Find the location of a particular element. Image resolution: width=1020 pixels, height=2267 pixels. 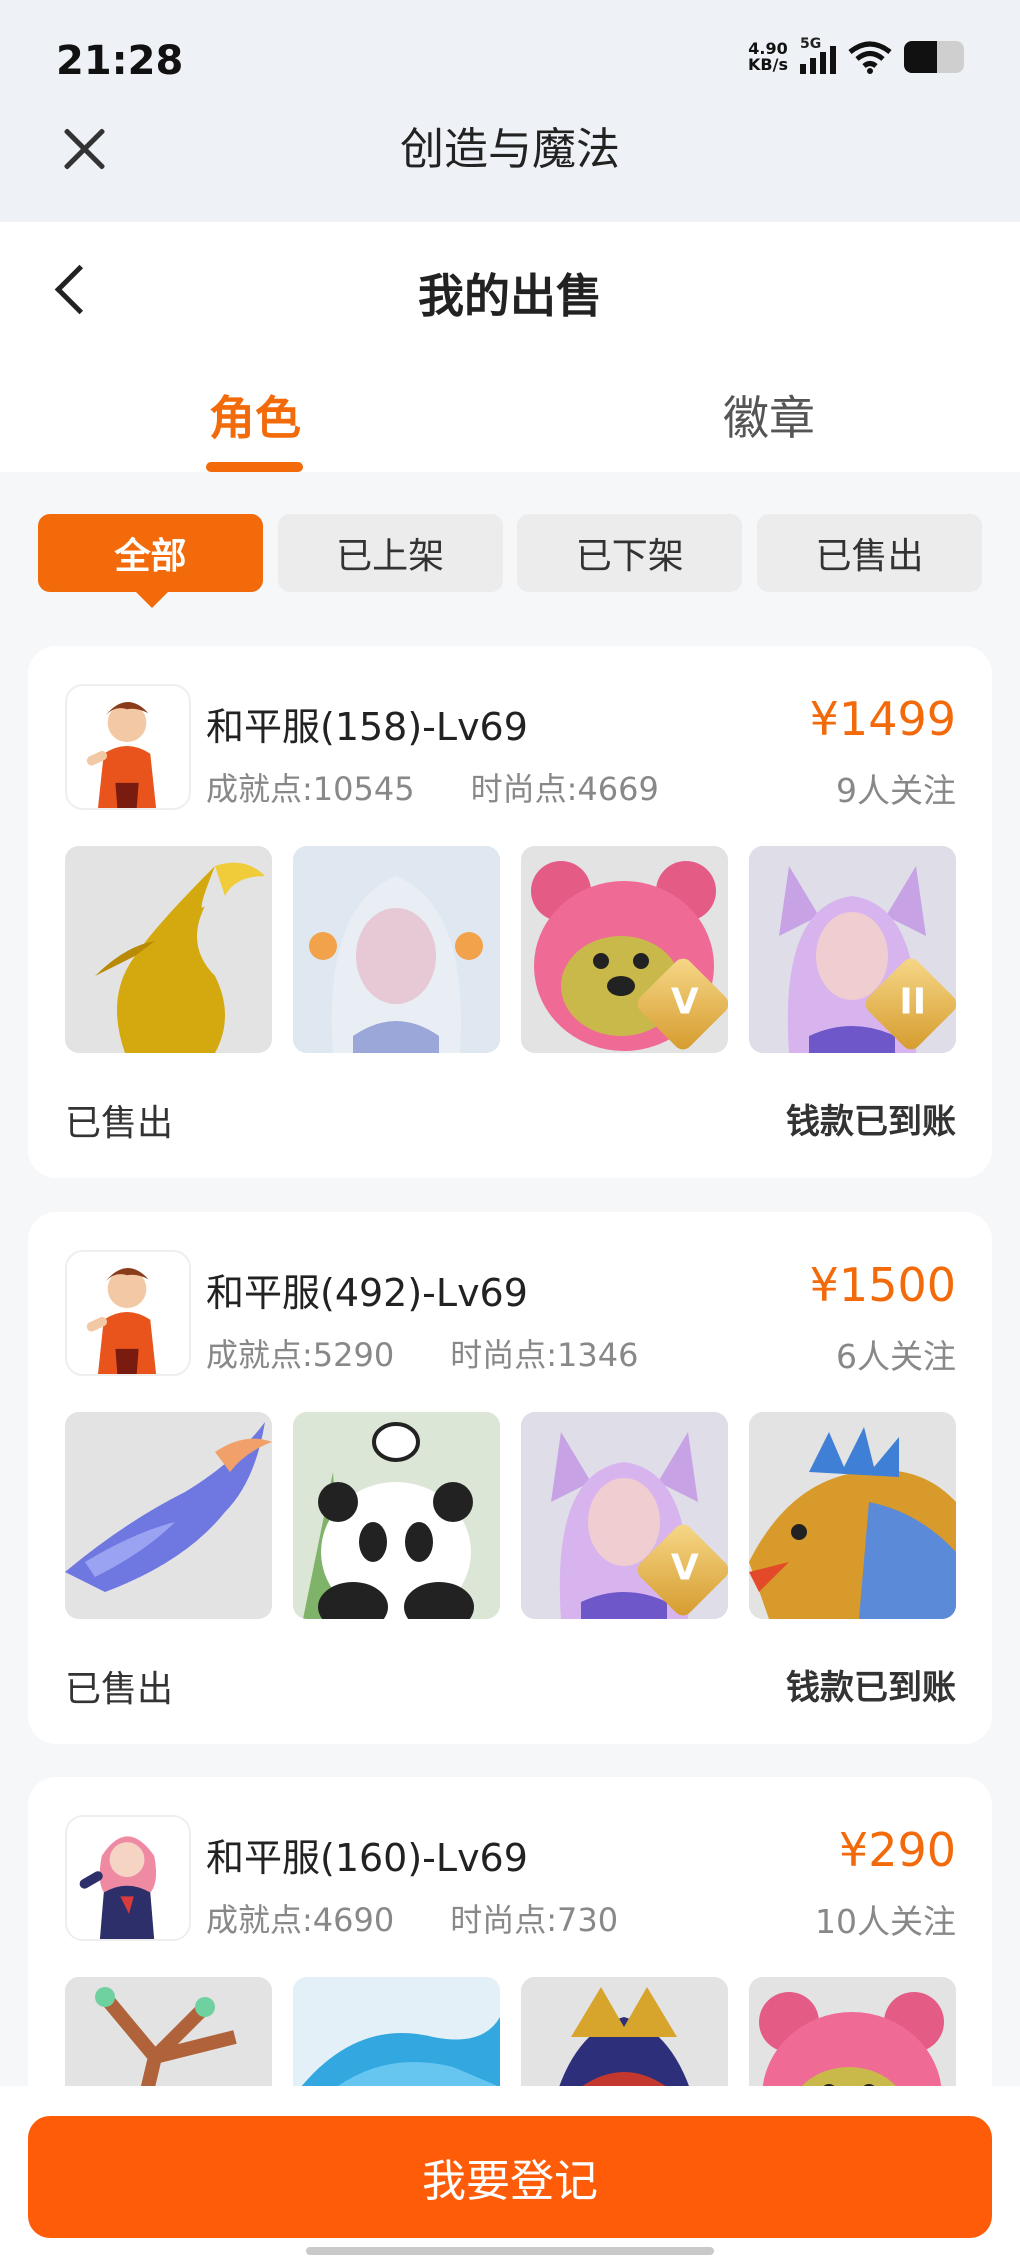

fashion-points: 时尚点:730 is located at coordinates (534, 1920).